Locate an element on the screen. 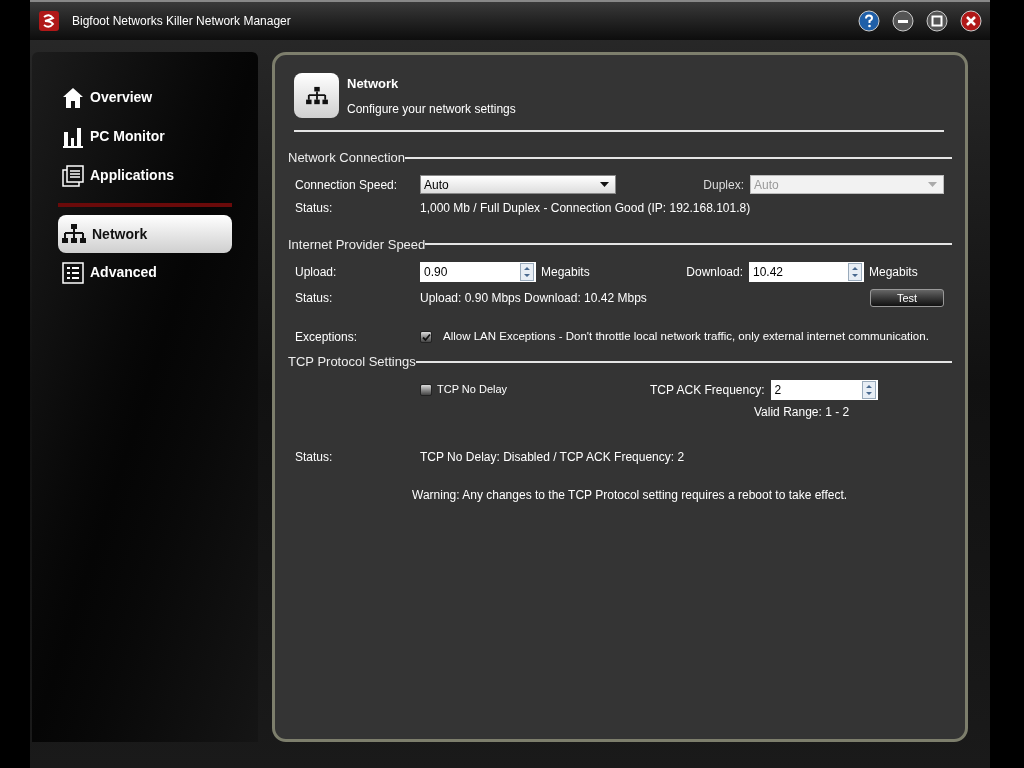 The image size is (1024, 768). section-heading: Network Connection is located at coordinates (347, 158).